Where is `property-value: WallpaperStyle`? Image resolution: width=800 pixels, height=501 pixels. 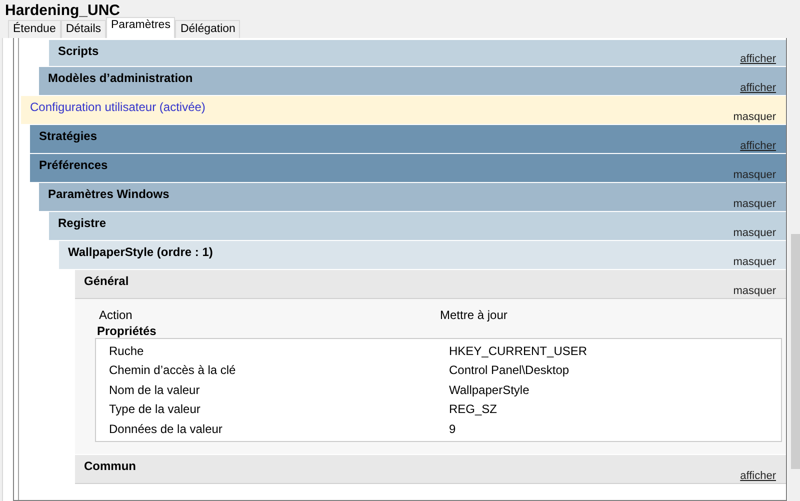
property-value: WallpaperStyle is located at coordinates (489, 389).